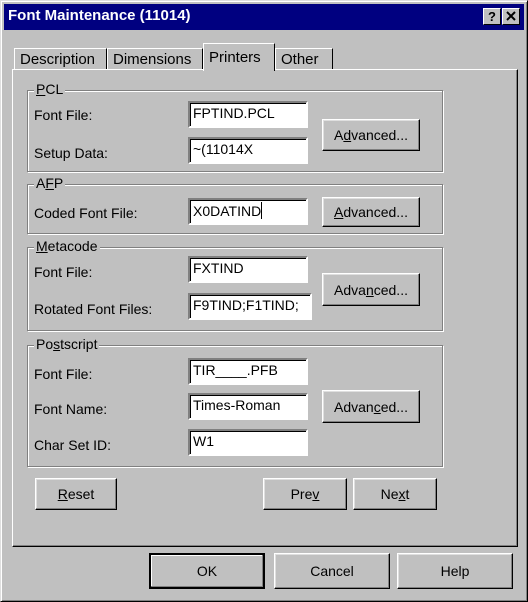 Image resolution: width=528 pixels, height=602 pixels. What do you see at coordinates (235, 370) in the screenshot?
I see `postscript-font-file-value: TIR____.PFB` at bounding box center [235, 370].